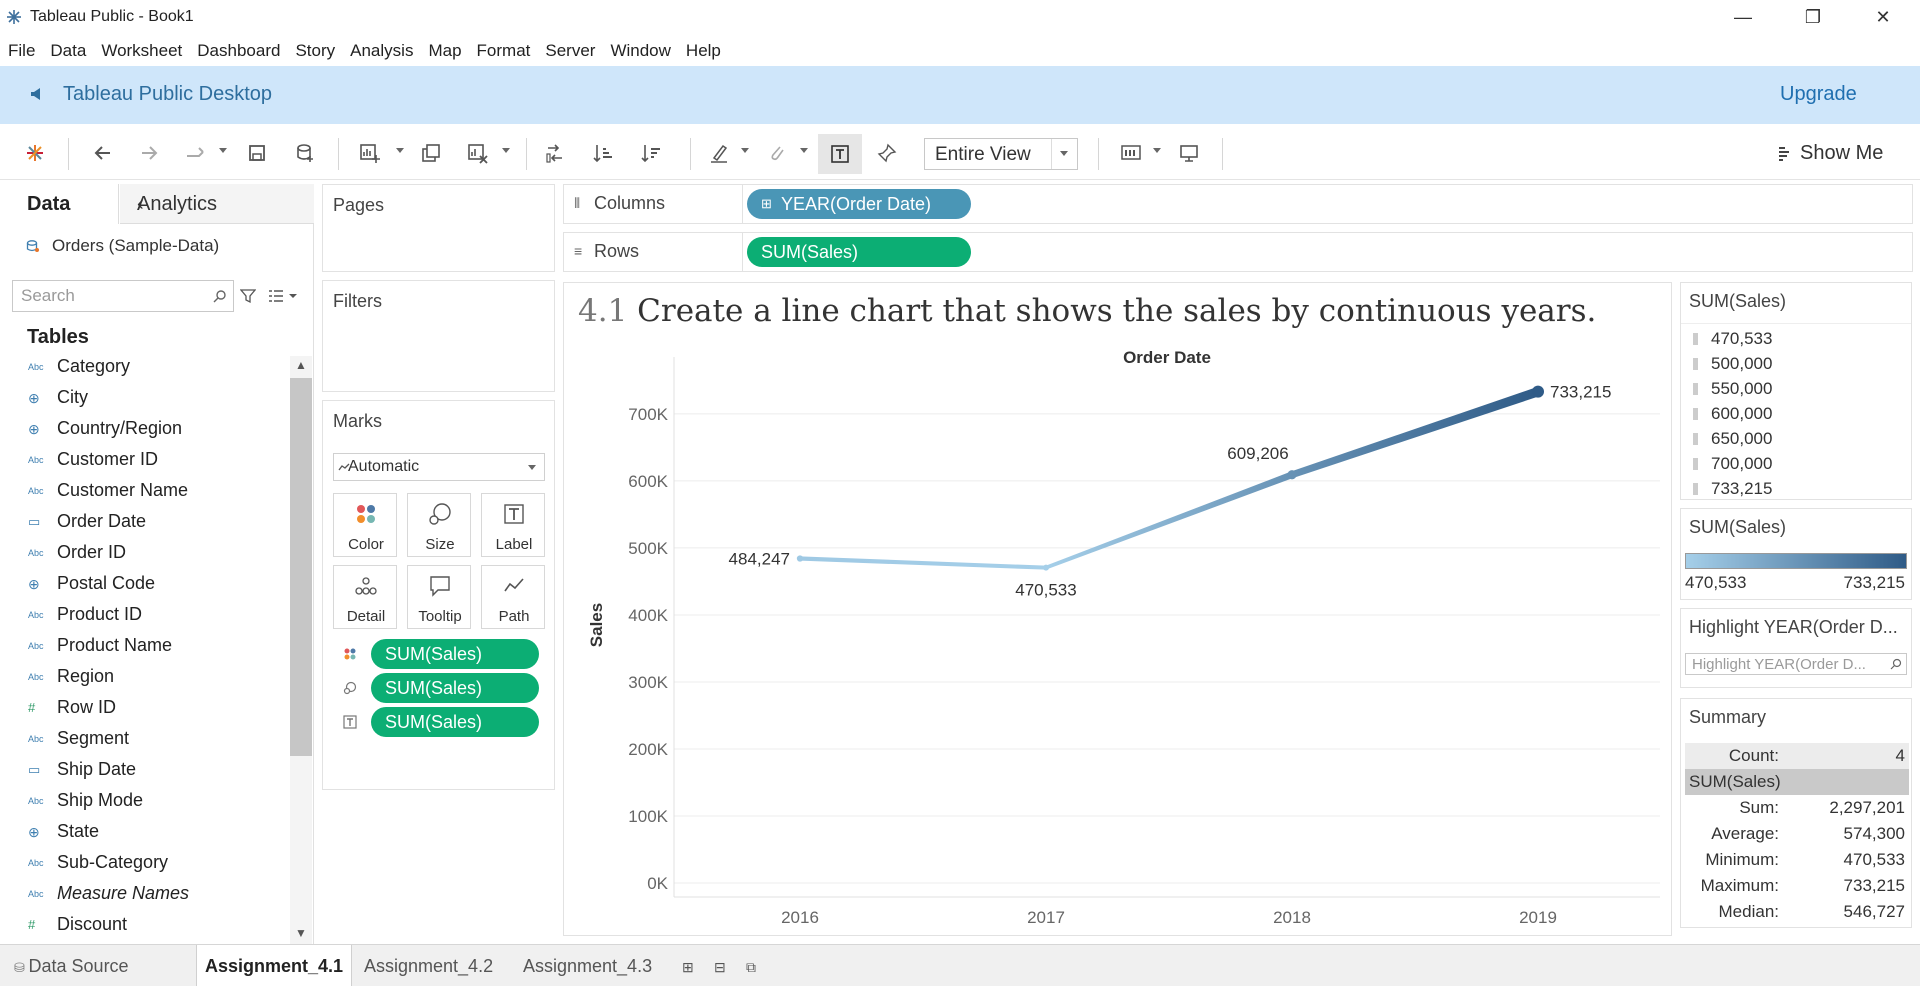 This screenshot has width=1920, height=986. I want to click on field-item: Abc Segment, so click(145, 739).